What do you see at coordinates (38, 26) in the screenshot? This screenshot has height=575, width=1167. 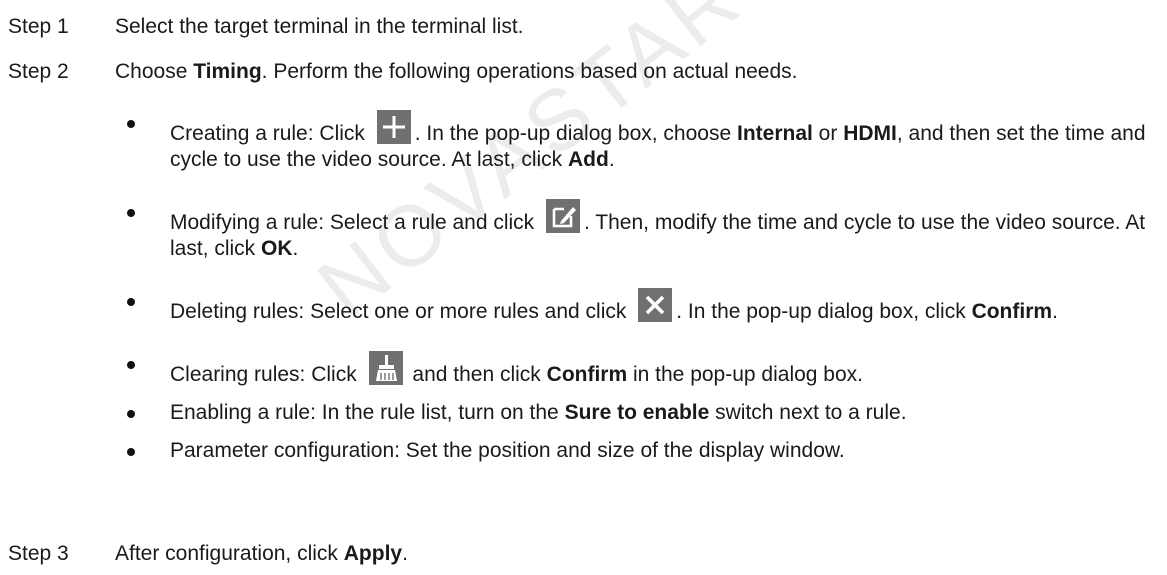 I see `step-label: Step 1` at bounding box center [38, 26].